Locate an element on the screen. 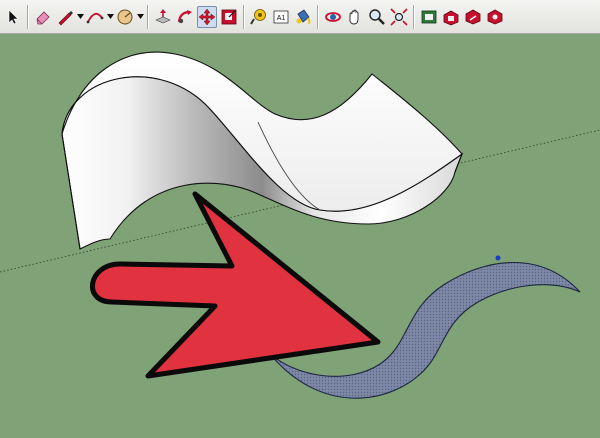 The width and height of the screenshot is (600, 438). extension-warehouse-button is located at coordinates (495, 17).